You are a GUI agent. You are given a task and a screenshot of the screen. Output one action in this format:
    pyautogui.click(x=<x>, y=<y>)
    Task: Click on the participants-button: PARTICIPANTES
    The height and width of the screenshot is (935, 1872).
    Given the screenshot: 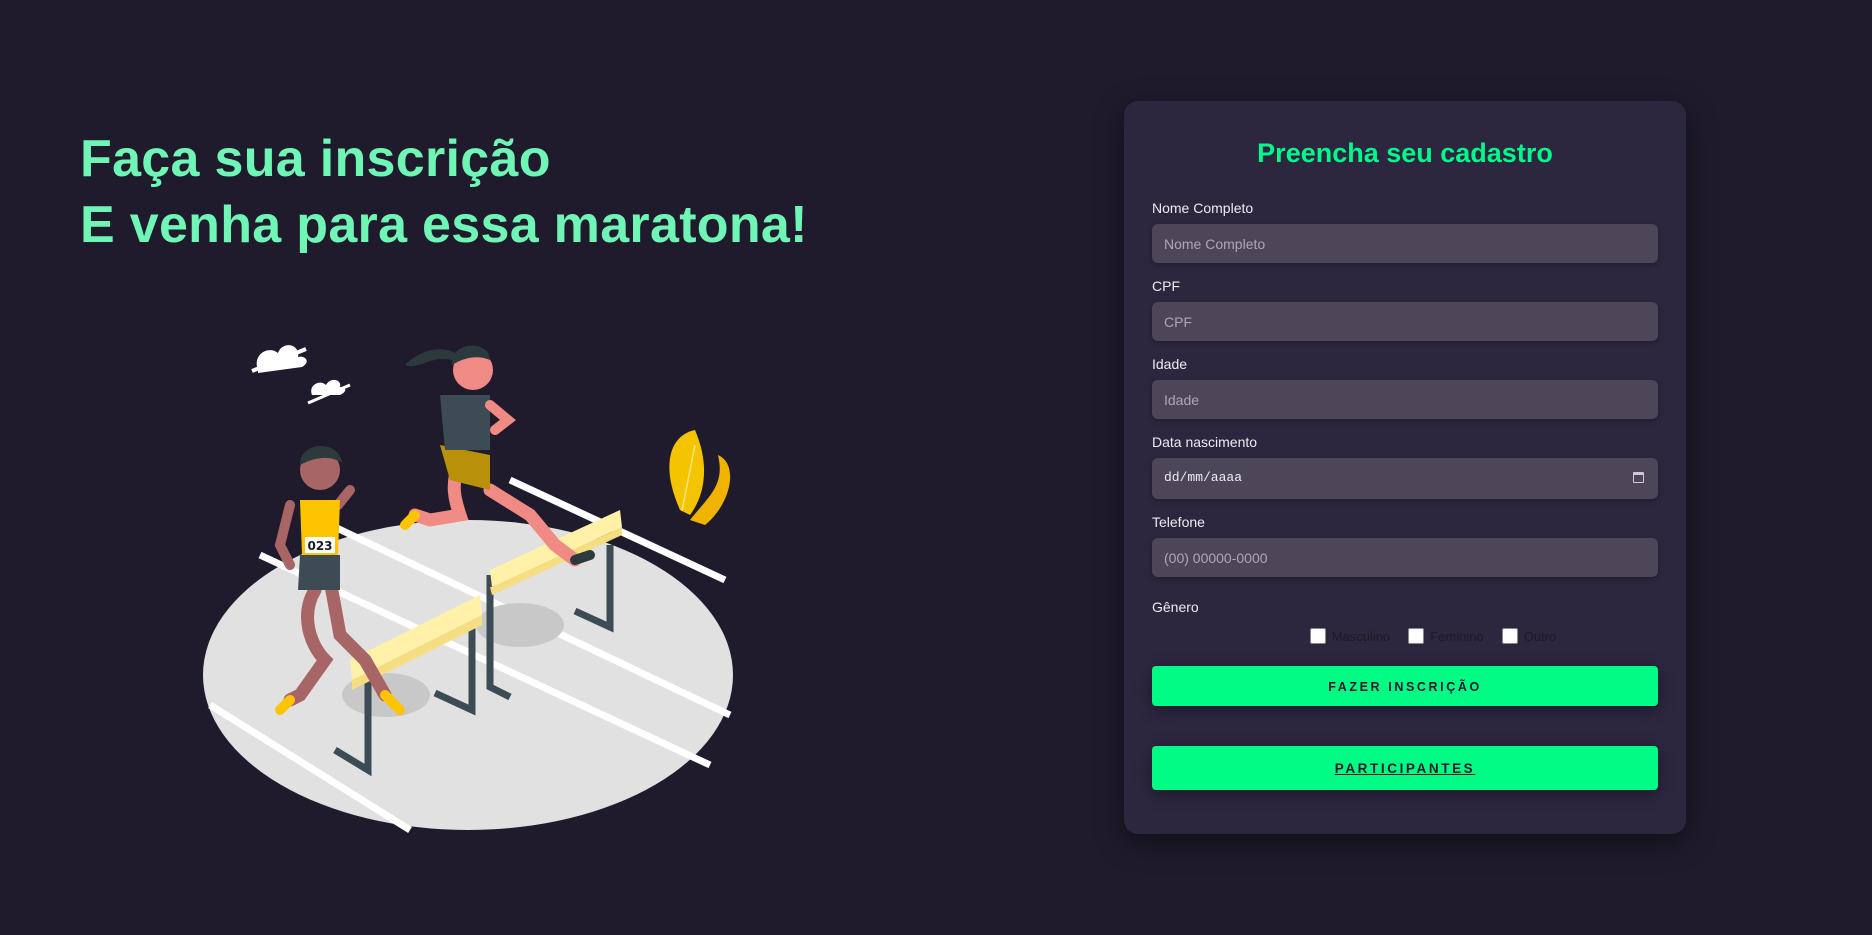 What is the action you would take?
    pyautogui.click(x=1405, y=768)
    